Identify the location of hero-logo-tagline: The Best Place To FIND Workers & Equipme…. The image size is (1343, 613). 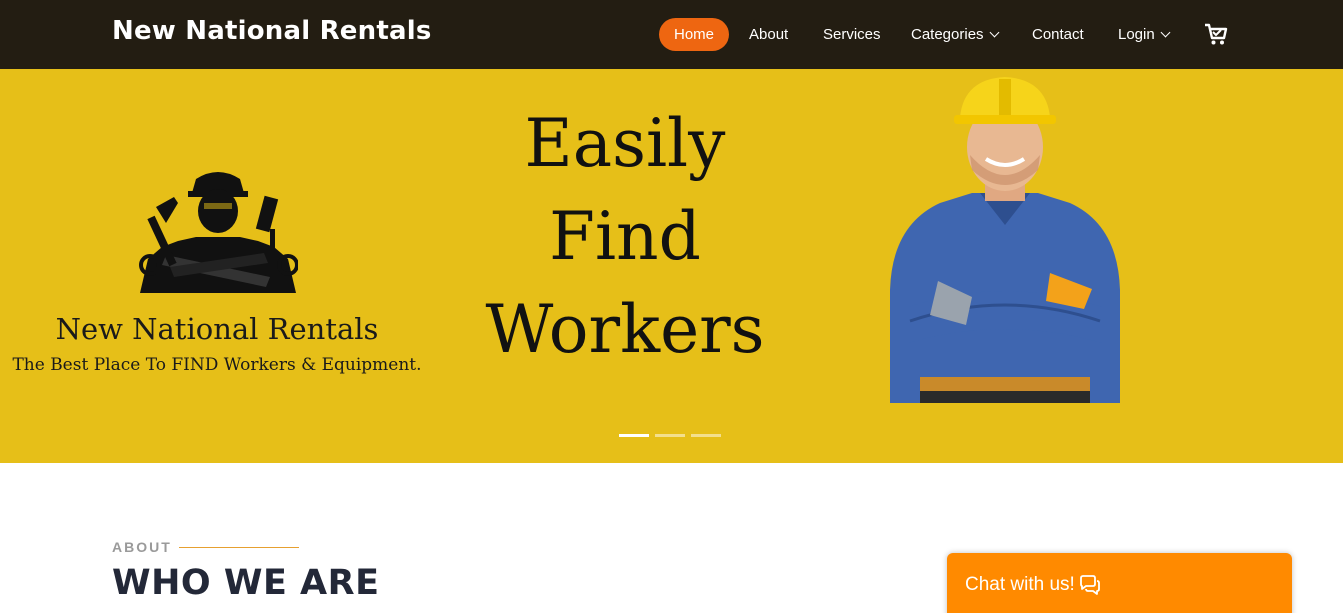
(217, 365).